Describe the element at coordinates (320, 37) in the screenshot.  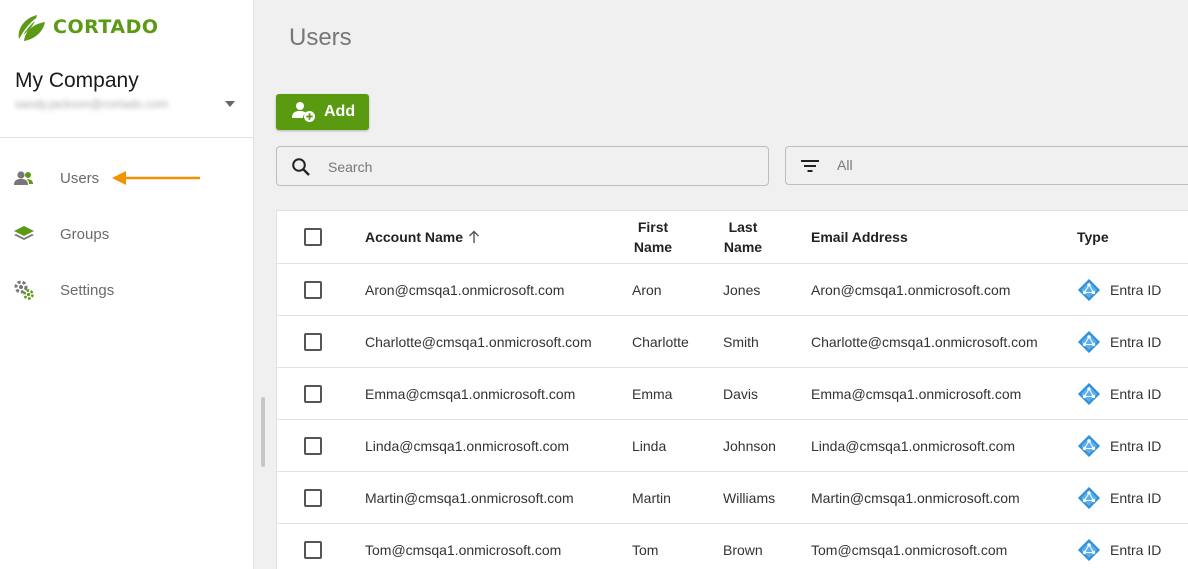
I see `page-title: Users` at that location.